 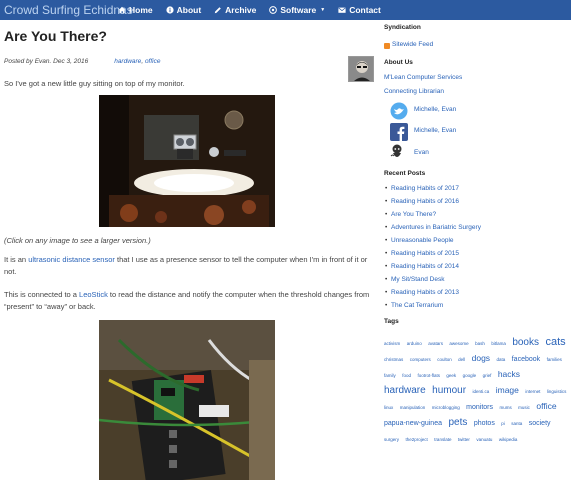 What do you see at coordinates (135, 10) in the screenshot?
I see `nav-home: Home` at bounding box center [135, 10].